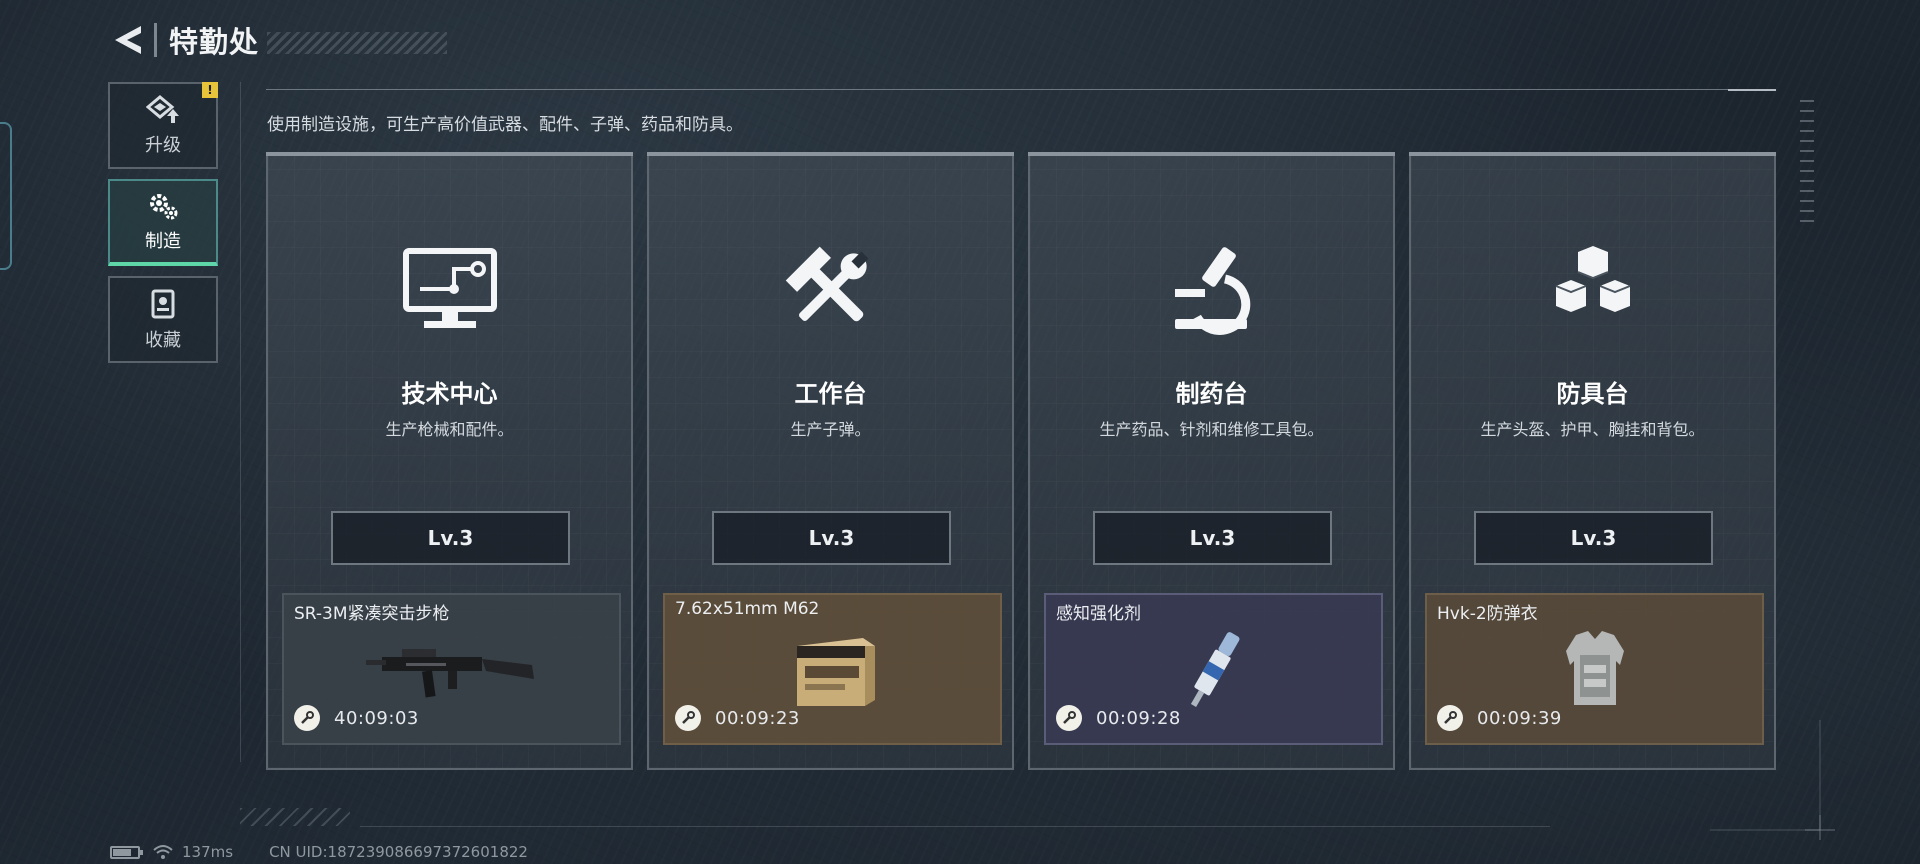  What do you see at coordinates (163, 340) in the screenshot?
I see `sidebar-item-label: 收藏` at bounding box center [163, 340].